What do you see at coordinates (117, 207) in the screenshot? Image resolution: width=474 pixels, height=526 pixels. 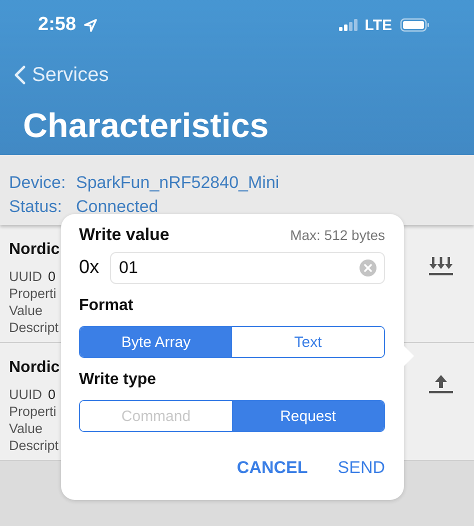 I see `connection-status: Connected` at bounding box center [117, 207].